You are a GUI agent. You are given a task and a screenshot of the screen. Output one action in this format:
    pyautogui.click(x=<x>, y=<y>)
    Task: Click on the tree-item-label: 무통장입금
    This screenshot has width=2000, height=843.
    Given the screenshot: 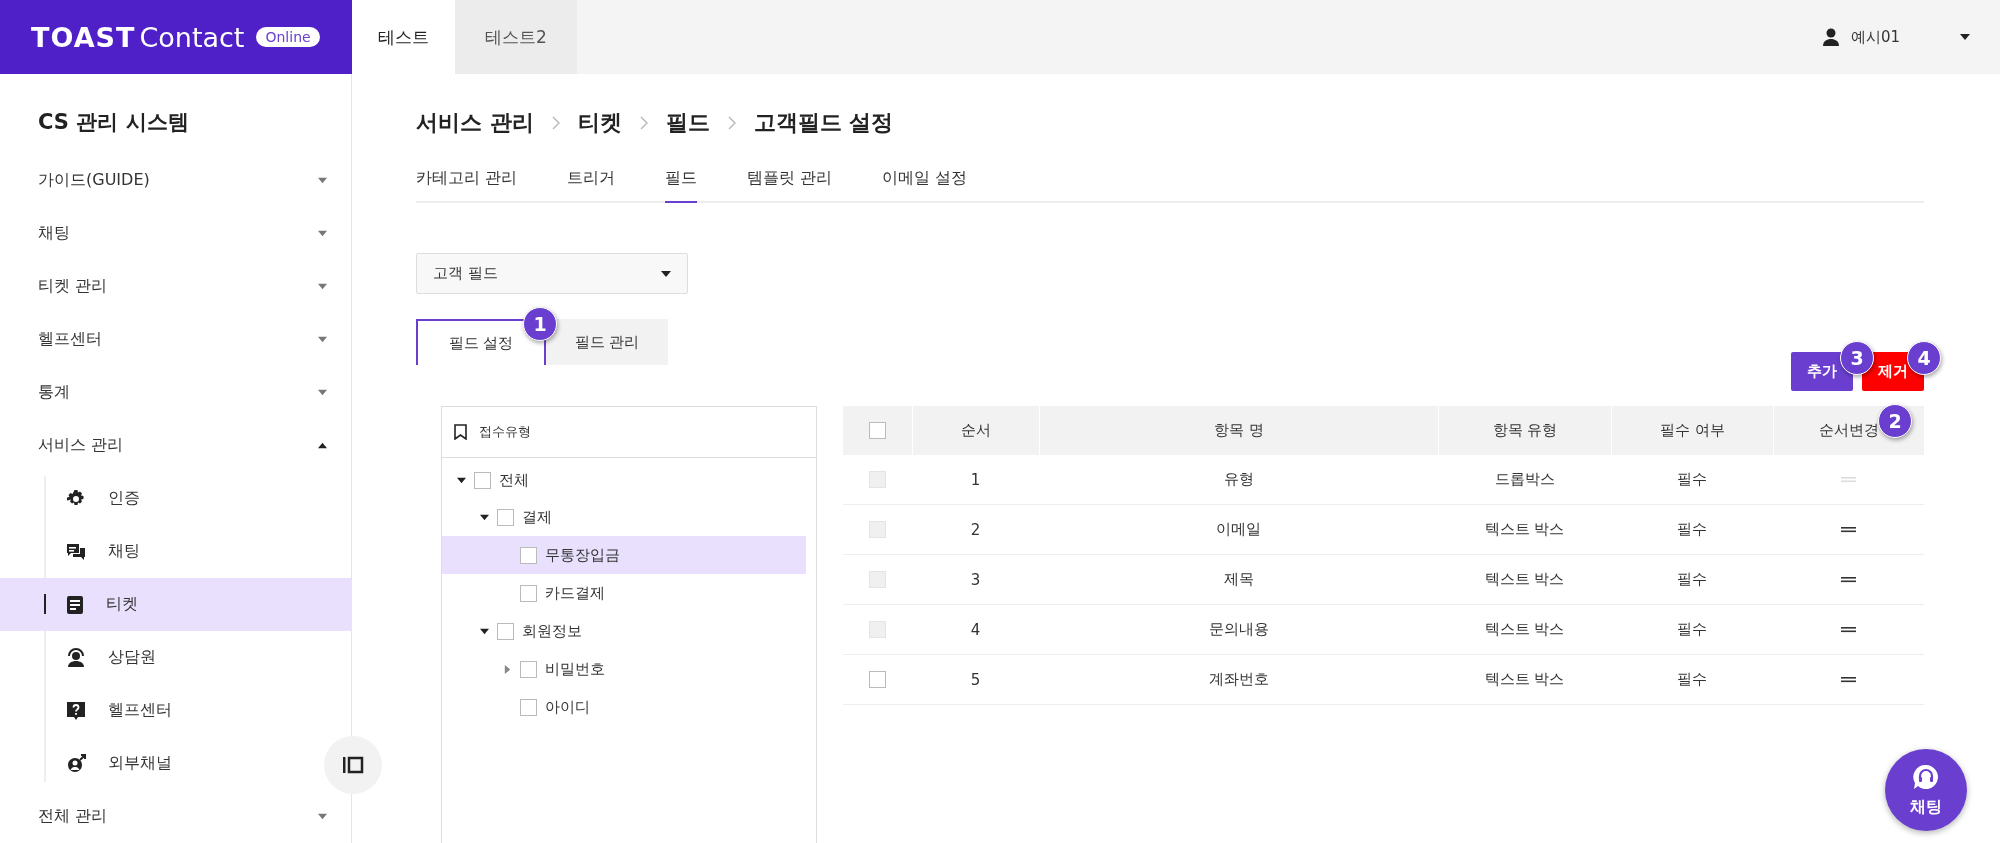 What is the action you would take?
    pyautogui.click(x=582, y=555)
    